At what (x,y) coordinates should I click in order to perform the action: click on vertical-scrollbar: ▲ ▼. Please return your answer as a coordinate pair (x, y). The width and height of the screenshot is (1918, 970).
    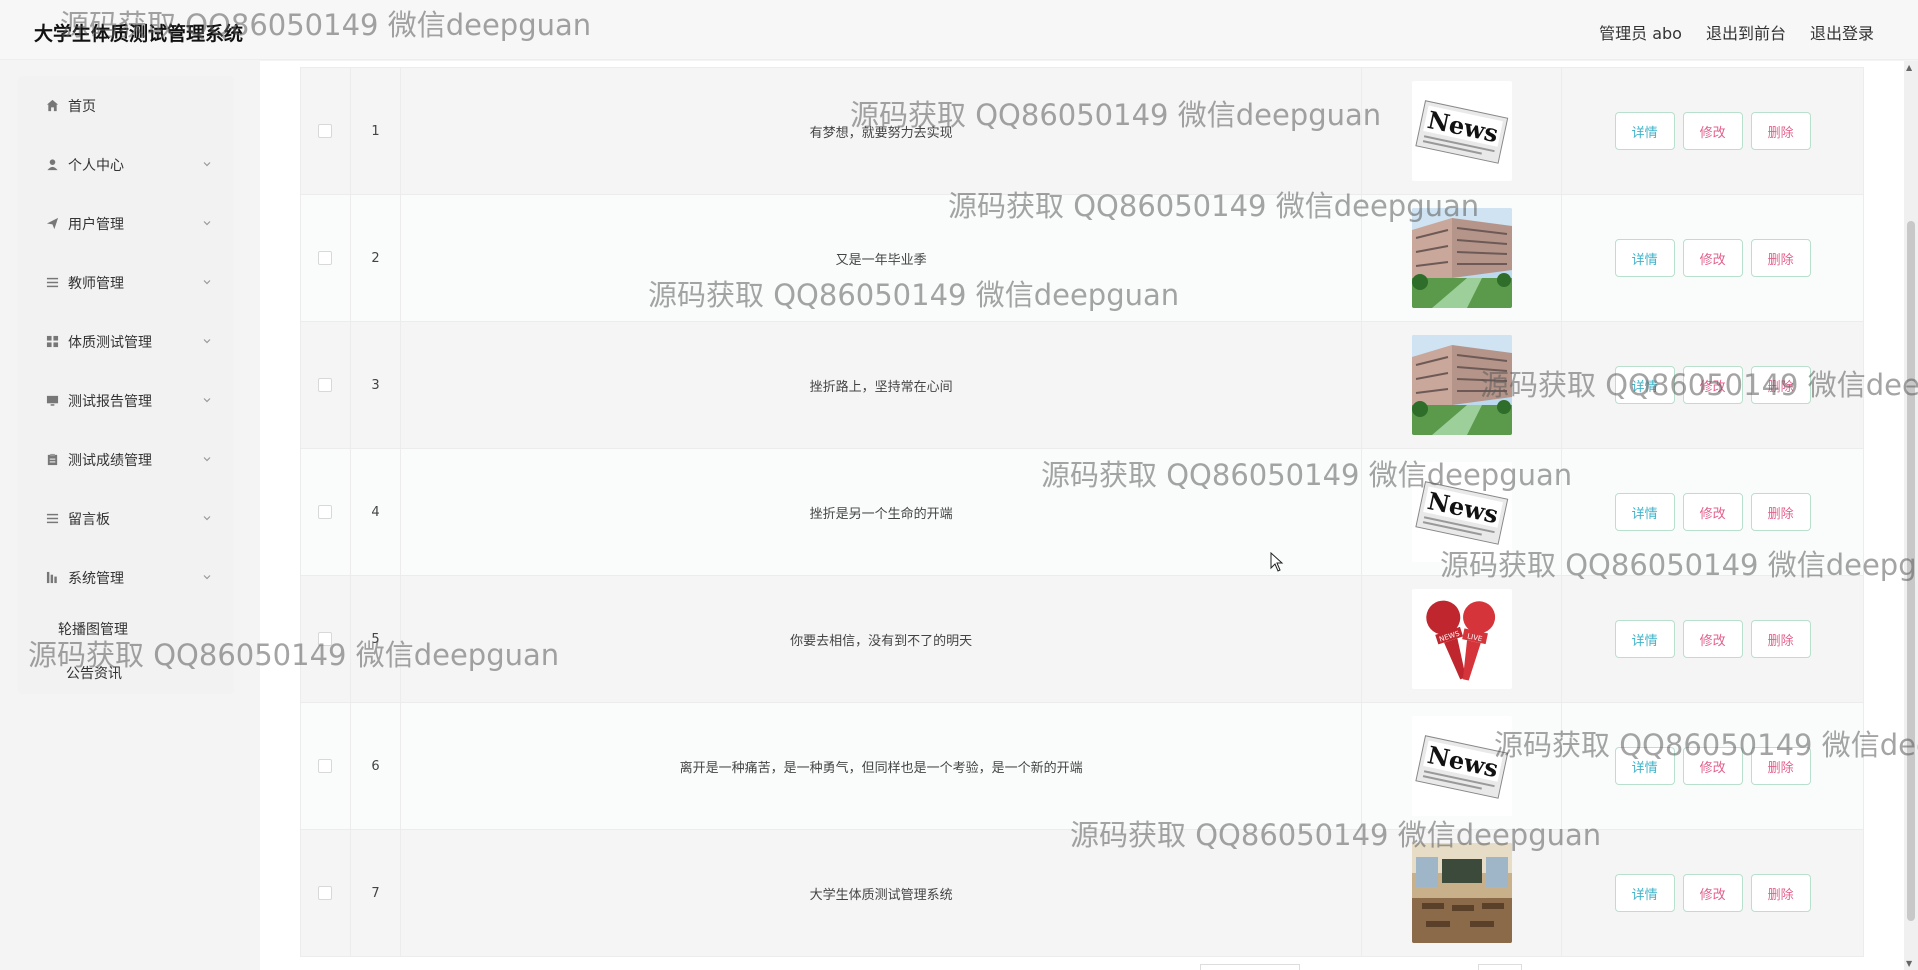
    Looking at the image, I should click on (1911, 515).